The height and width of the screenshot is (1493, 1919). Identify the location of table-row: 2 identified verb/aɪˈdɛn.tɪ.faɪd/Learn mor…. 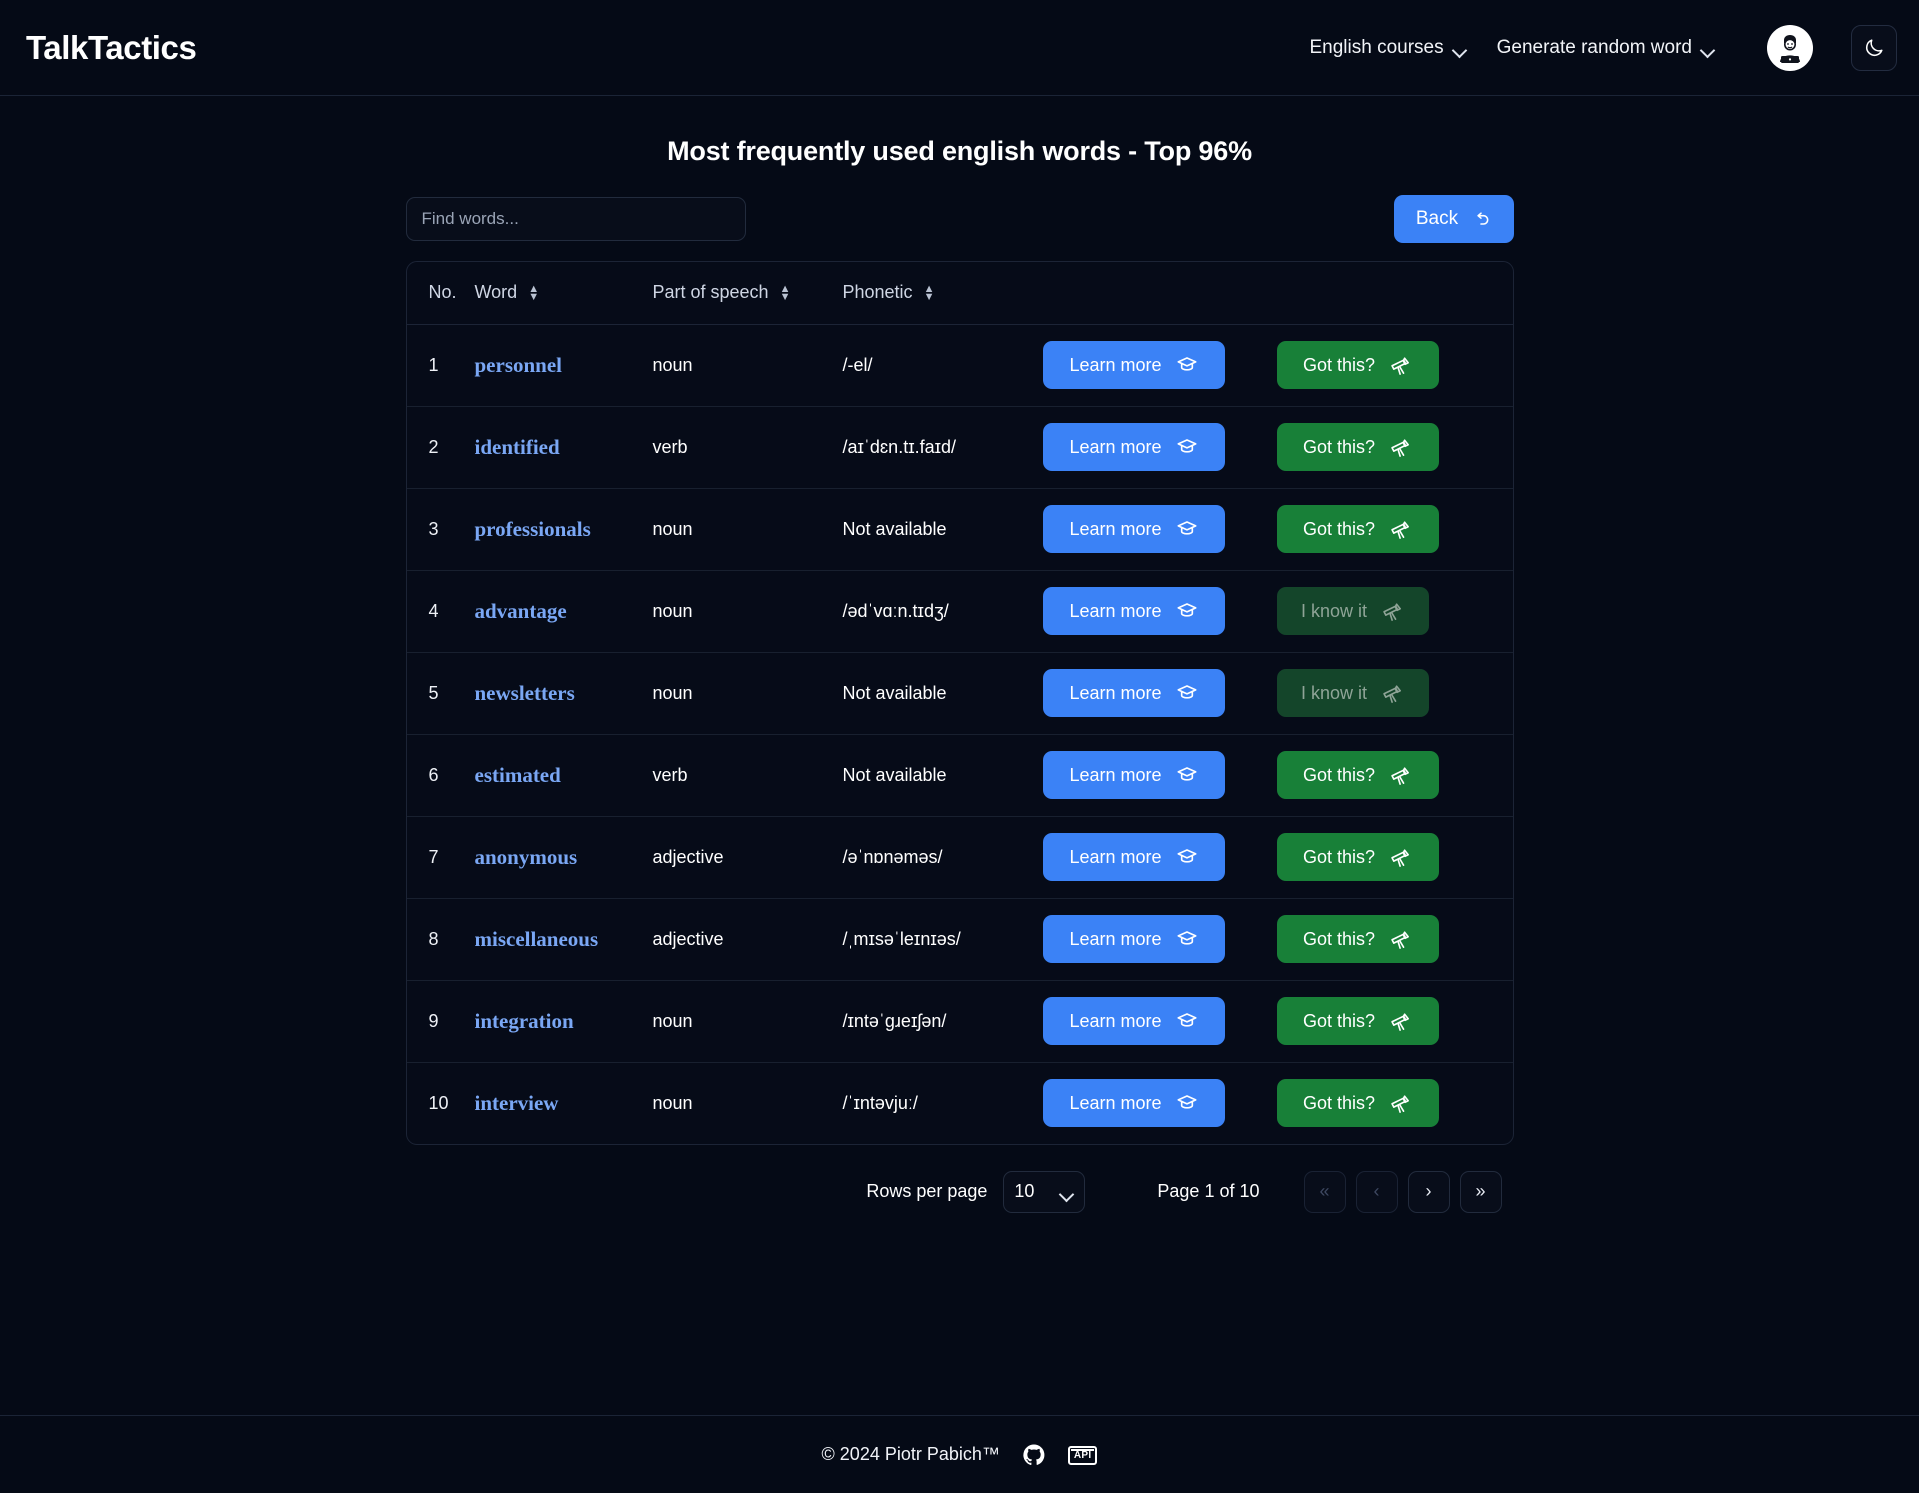
(959, 447).